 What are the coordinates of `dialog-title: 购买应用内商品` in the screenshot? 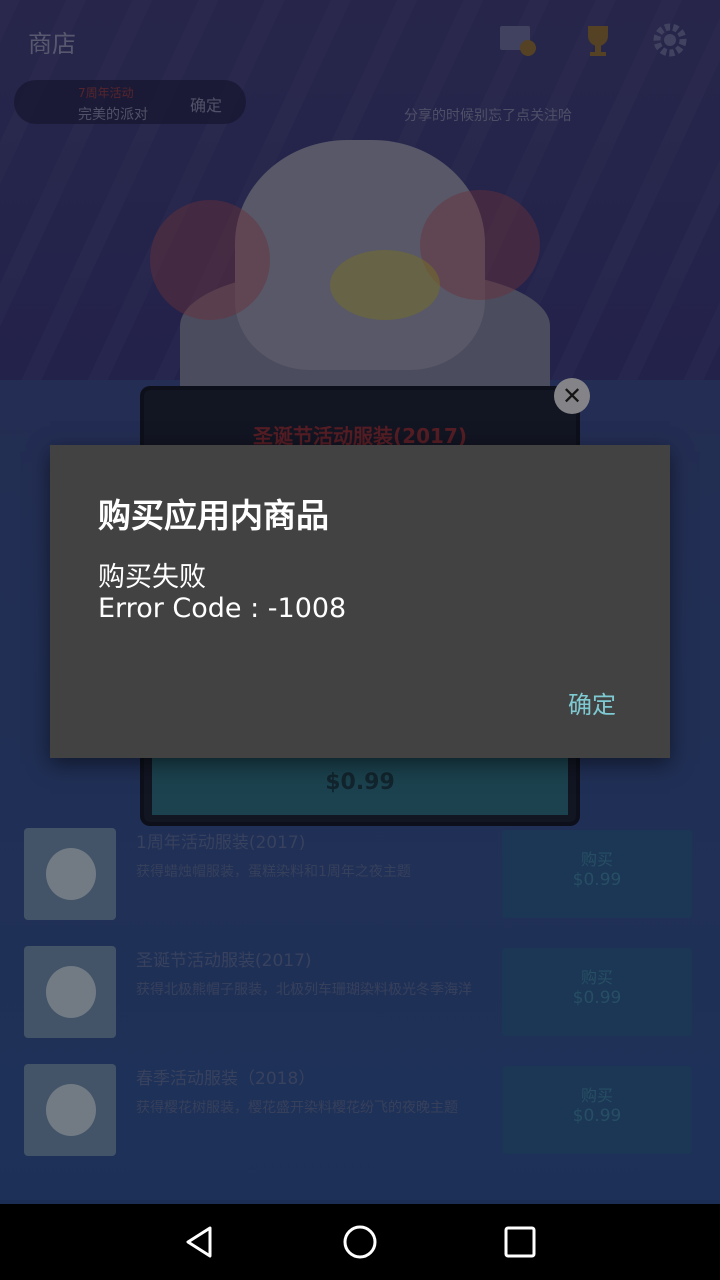 It's located at (213, 515).